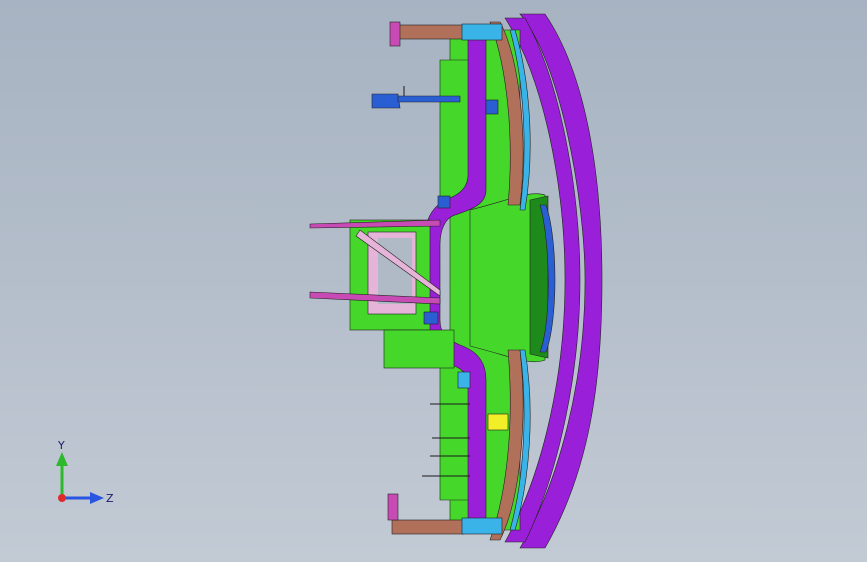 This screenshot has height=562, width=867. I want to click on lower-cyan-clip, so click(464, 380).